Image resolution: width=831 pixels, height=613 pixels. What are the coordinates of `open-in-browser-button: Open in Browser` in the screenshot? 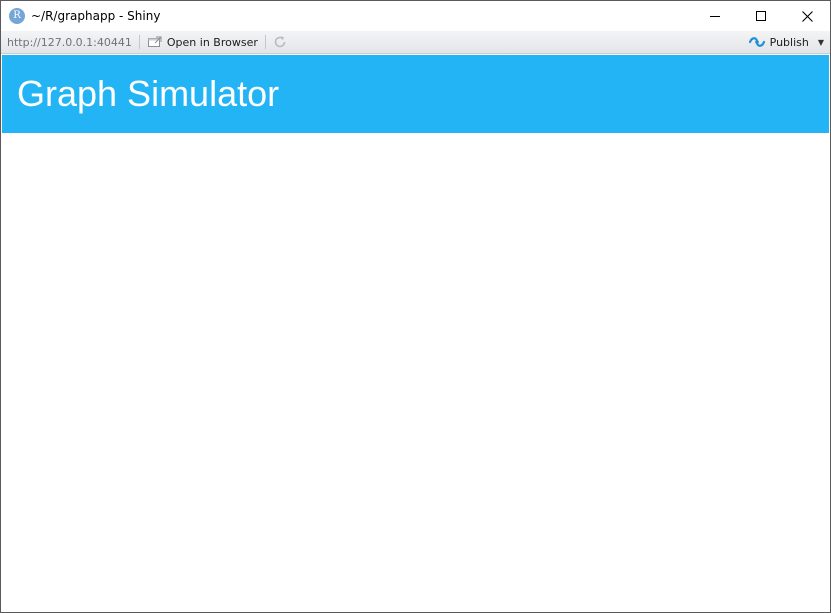 It's located at (202, 42).